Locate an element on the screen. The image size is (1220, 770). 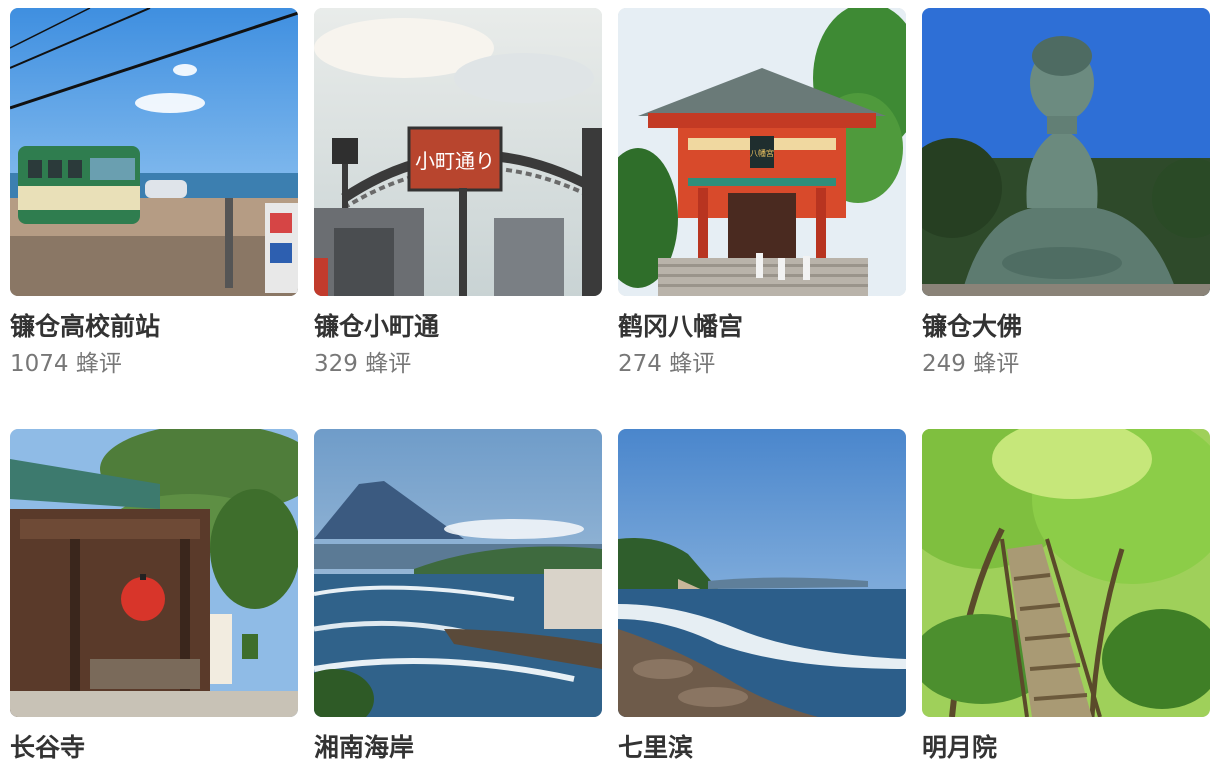
buddha-photo-illustration is located at coordinates (1066, 152).